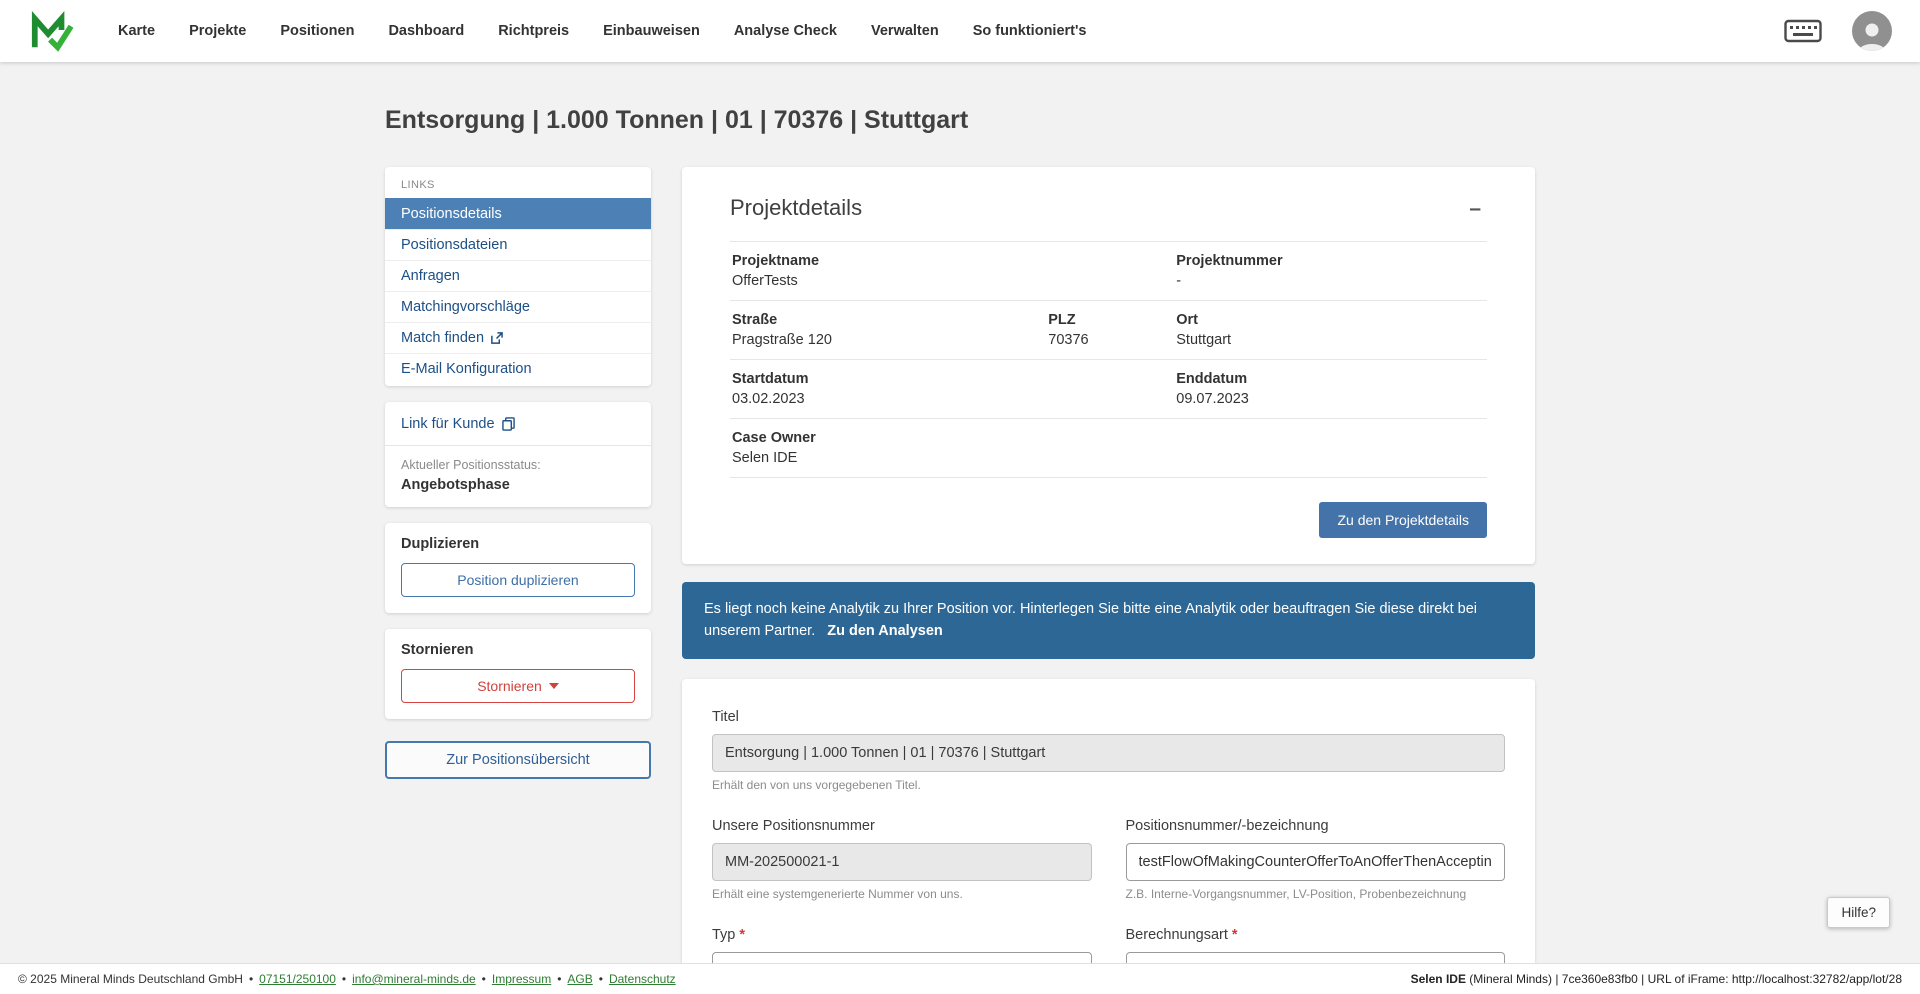 The image size is (1920, 994). I want to click on field-value: OfferTests, so click(765, 281).